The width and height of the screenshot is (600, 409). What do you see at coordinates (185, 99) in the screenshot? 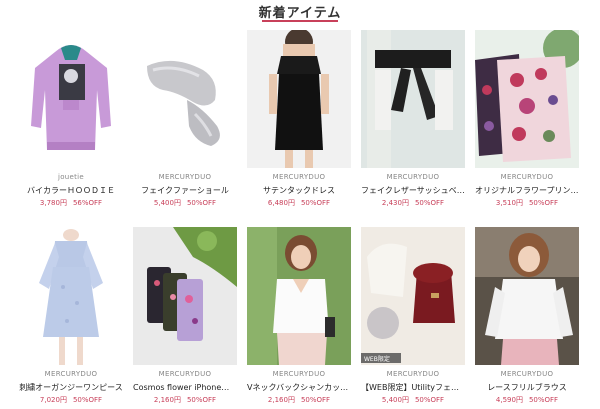
I see `fur-shawl-product-image` at bounding box center [185, 99].